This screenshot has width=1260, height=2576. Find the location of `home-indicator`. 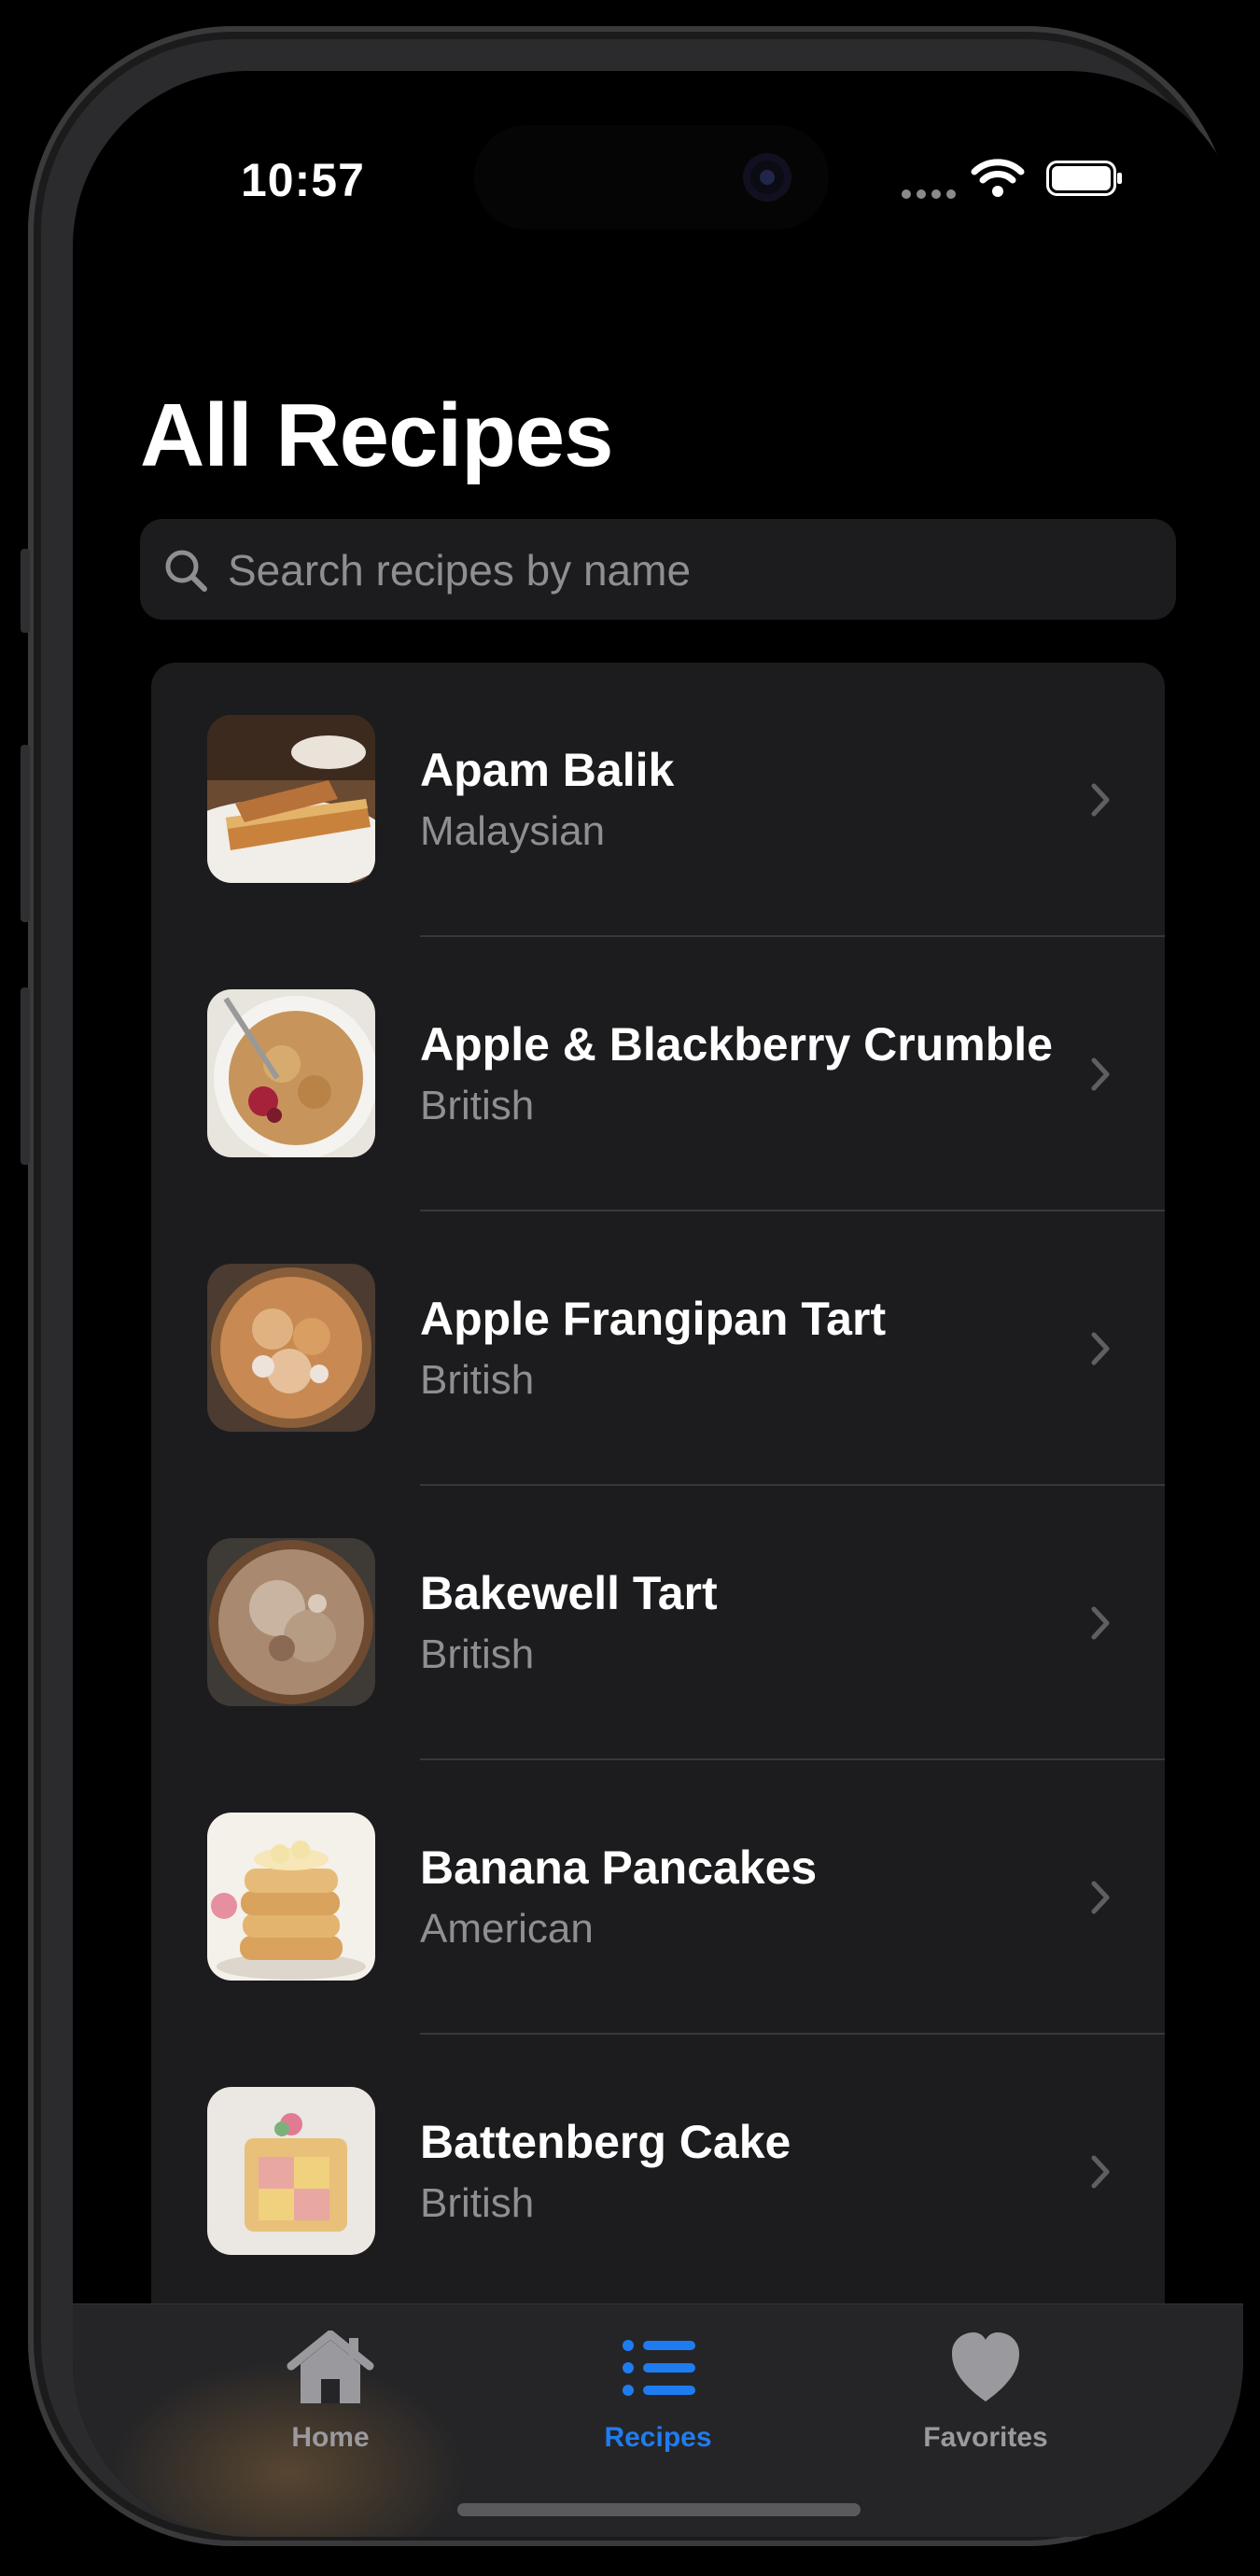

home-indicator is located at coordinates (659, 2509).